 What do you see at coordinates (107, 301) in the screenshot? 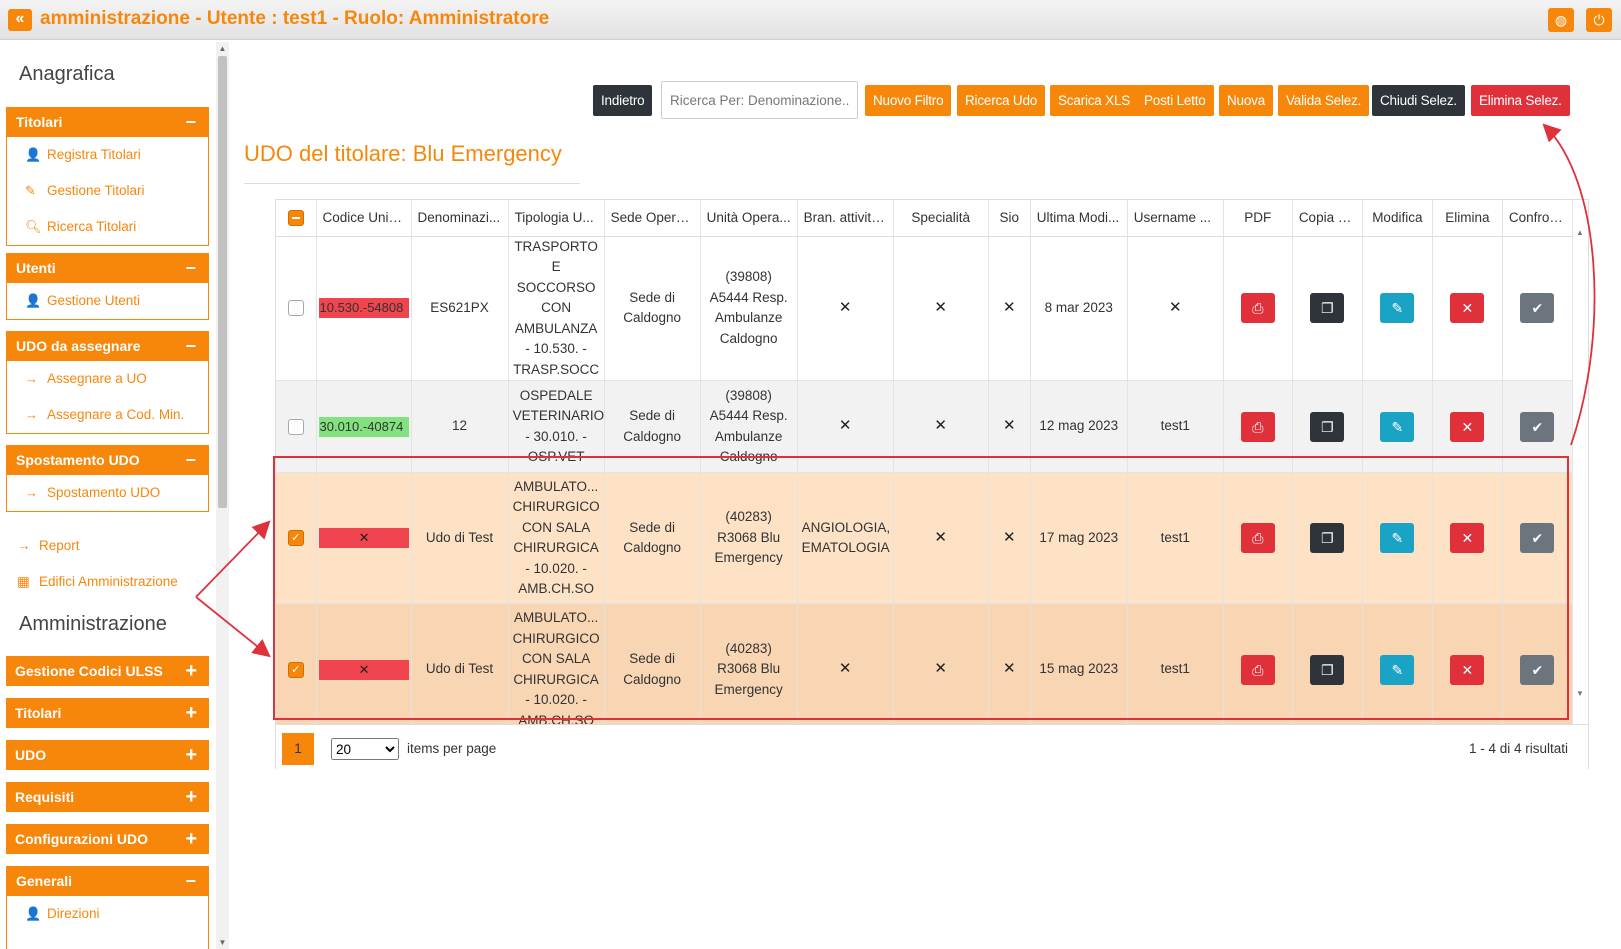
I see `sidebar-item-gestione-utenti: 👤 Gestione Utenti` at bounding box center [107, 301].